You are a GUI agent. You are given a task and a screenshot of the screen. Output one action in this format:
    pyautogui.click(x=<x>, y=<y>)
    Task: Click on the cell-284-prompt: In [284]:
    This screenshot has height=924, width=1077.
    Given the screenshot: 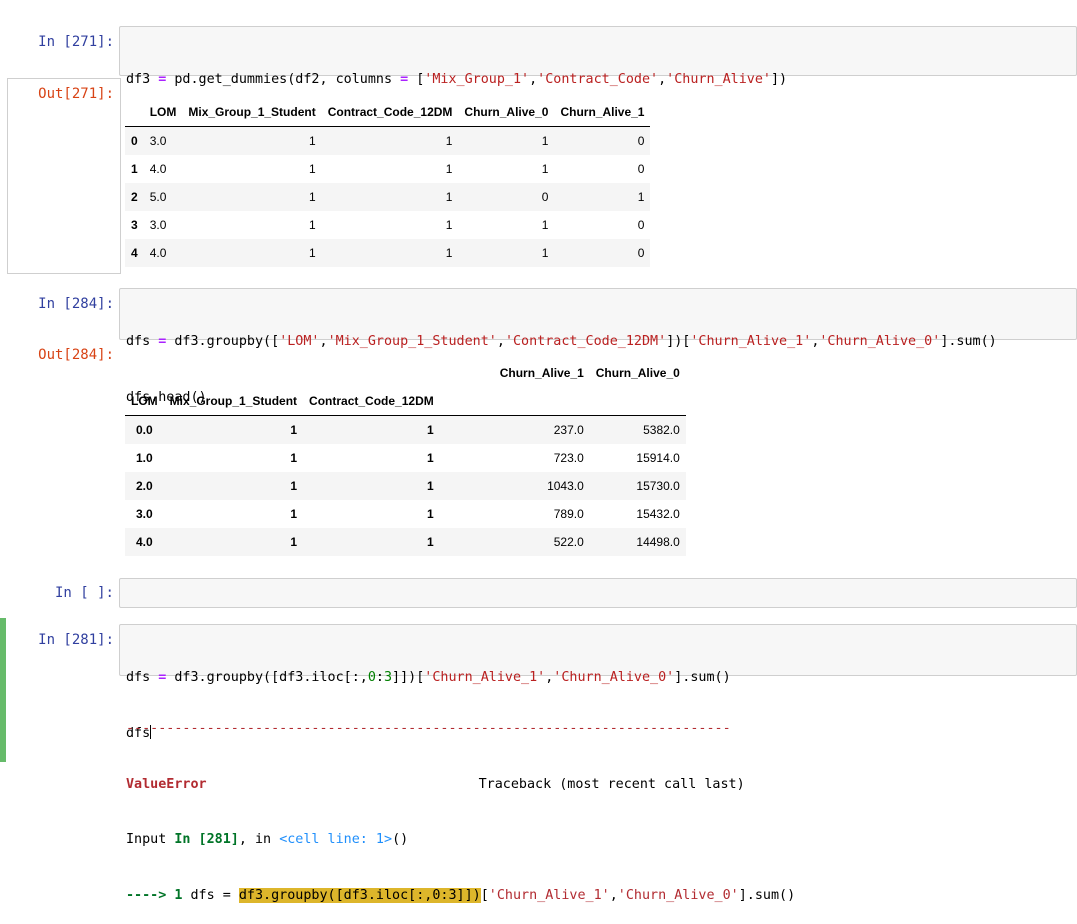 What is the action you would take?
    pyautogui.click(x=76, y=304)
    